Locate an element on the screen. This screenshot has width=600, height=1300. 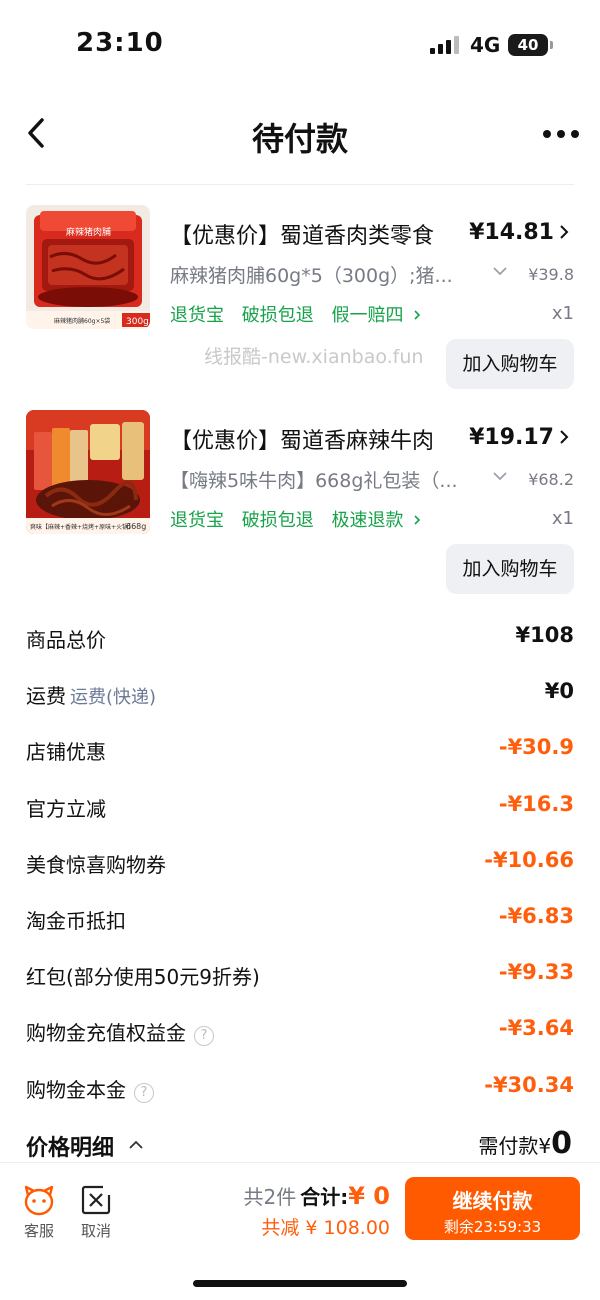
thumb-weight: 300g is located at coordinates (137, 322).